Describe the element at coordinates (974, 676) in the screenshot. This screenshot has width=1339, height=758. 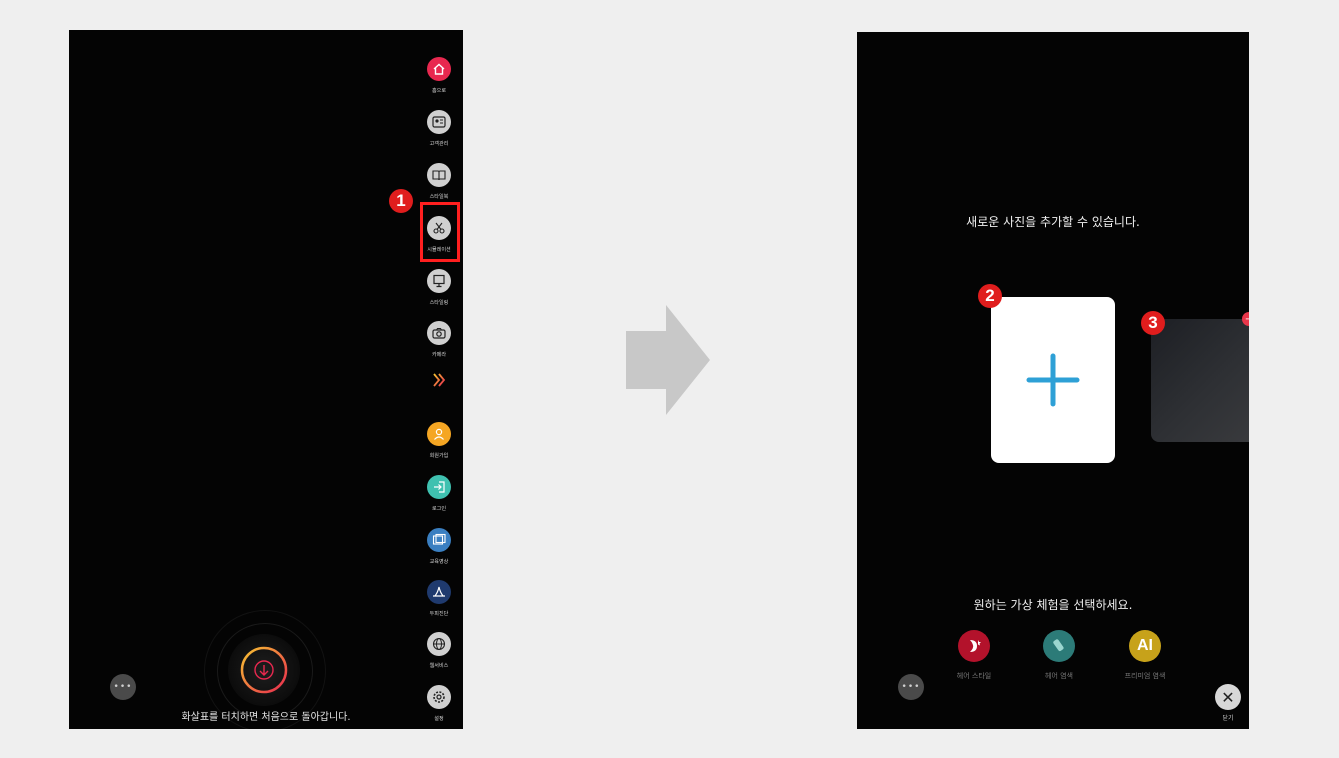
I see `experience-label: 헤어 스타일` at that location.